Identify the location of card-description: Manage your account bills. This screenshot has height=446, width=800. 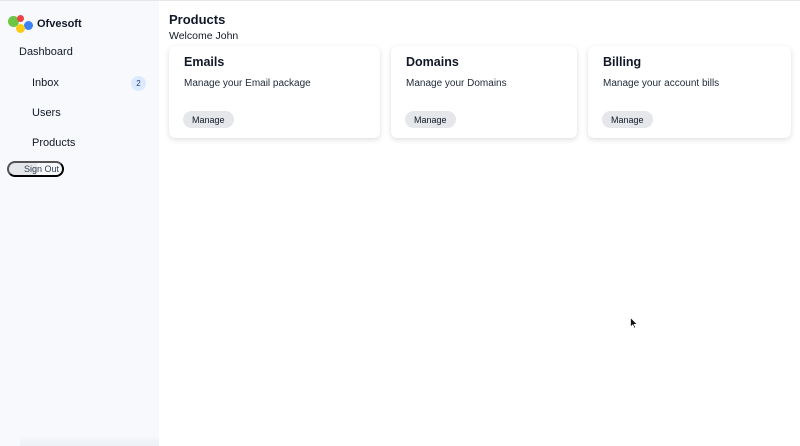
(661, 83).